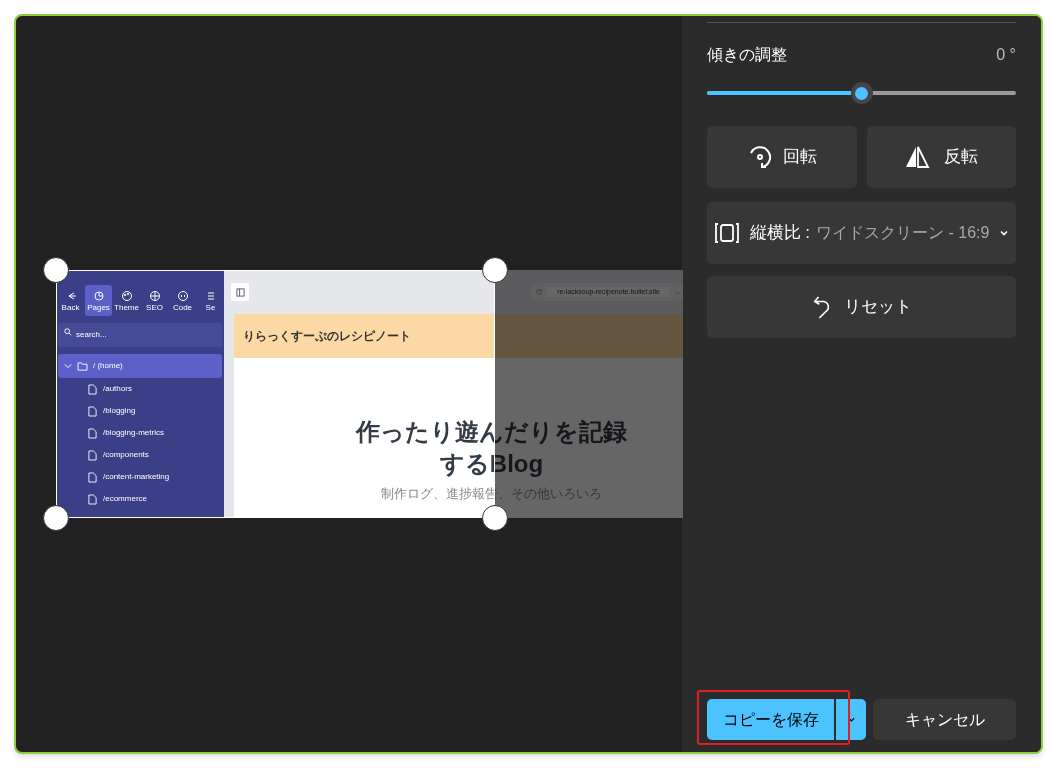 The width and height of the screenshot is (1057, 768). I want to click on toolbar-item: Se, so click(210, 300).